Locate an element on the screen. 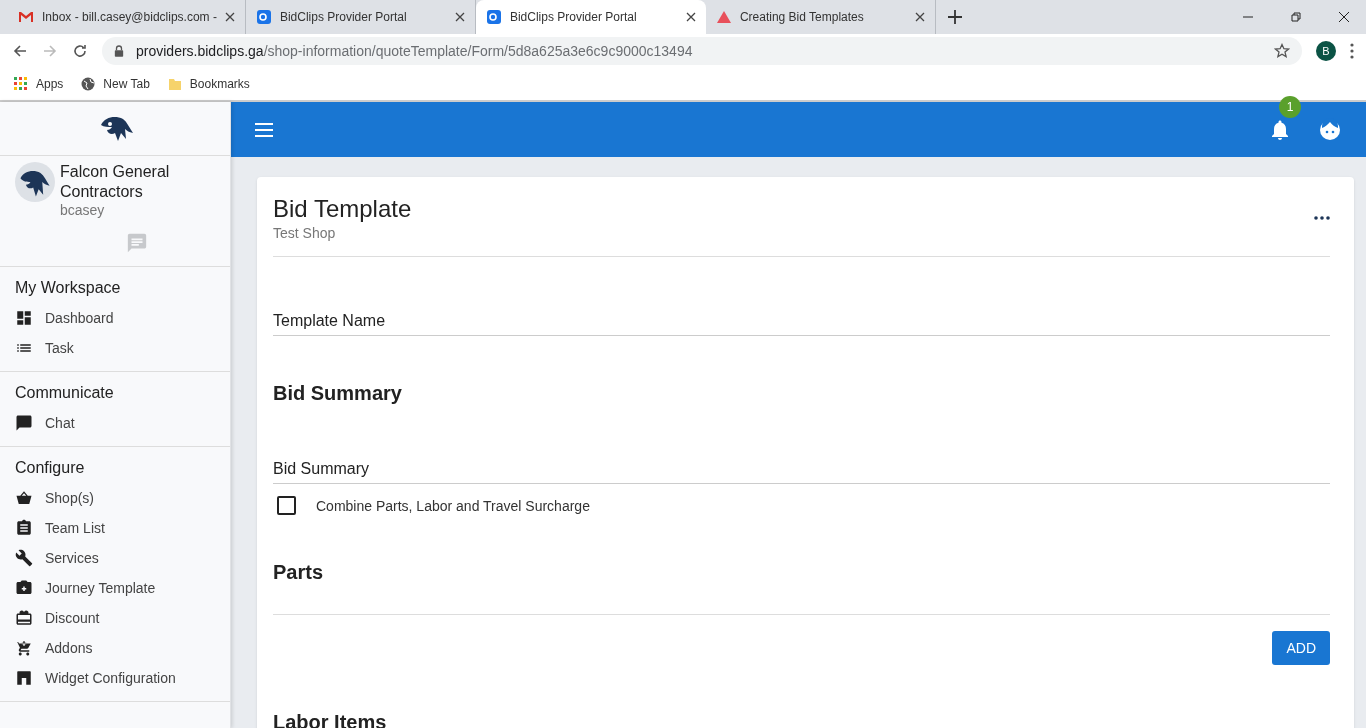 This screenshot has height=728, width=1366. plus-icon is located at coordinates (954, 17).